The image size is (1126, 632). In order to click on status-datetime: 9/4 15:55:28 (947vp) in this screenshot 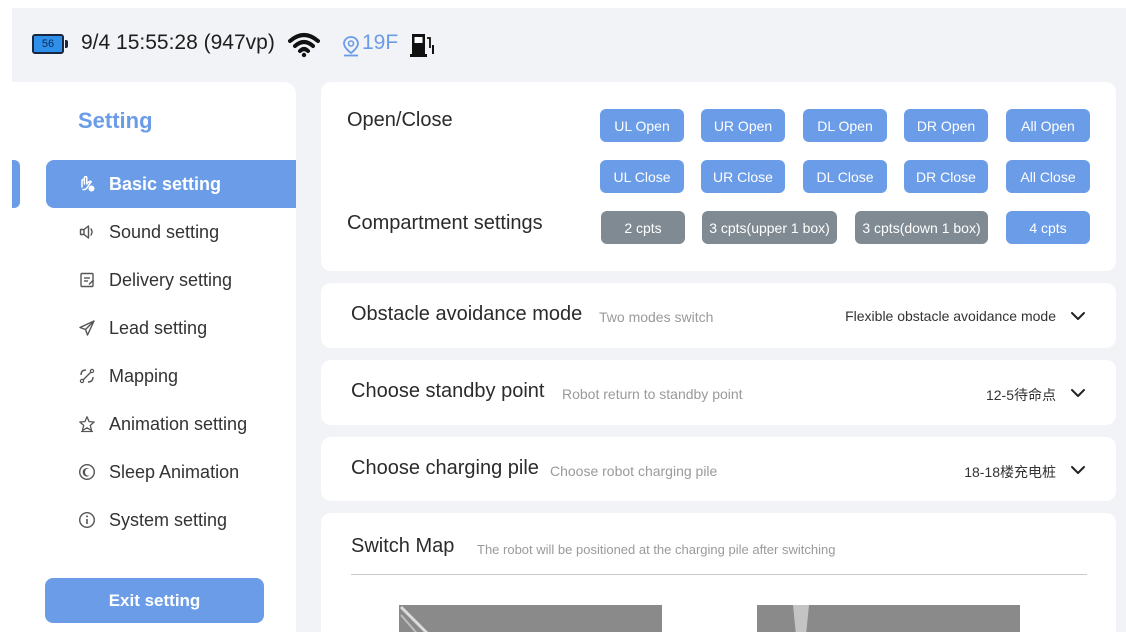, I will do `click(178, 42)`.